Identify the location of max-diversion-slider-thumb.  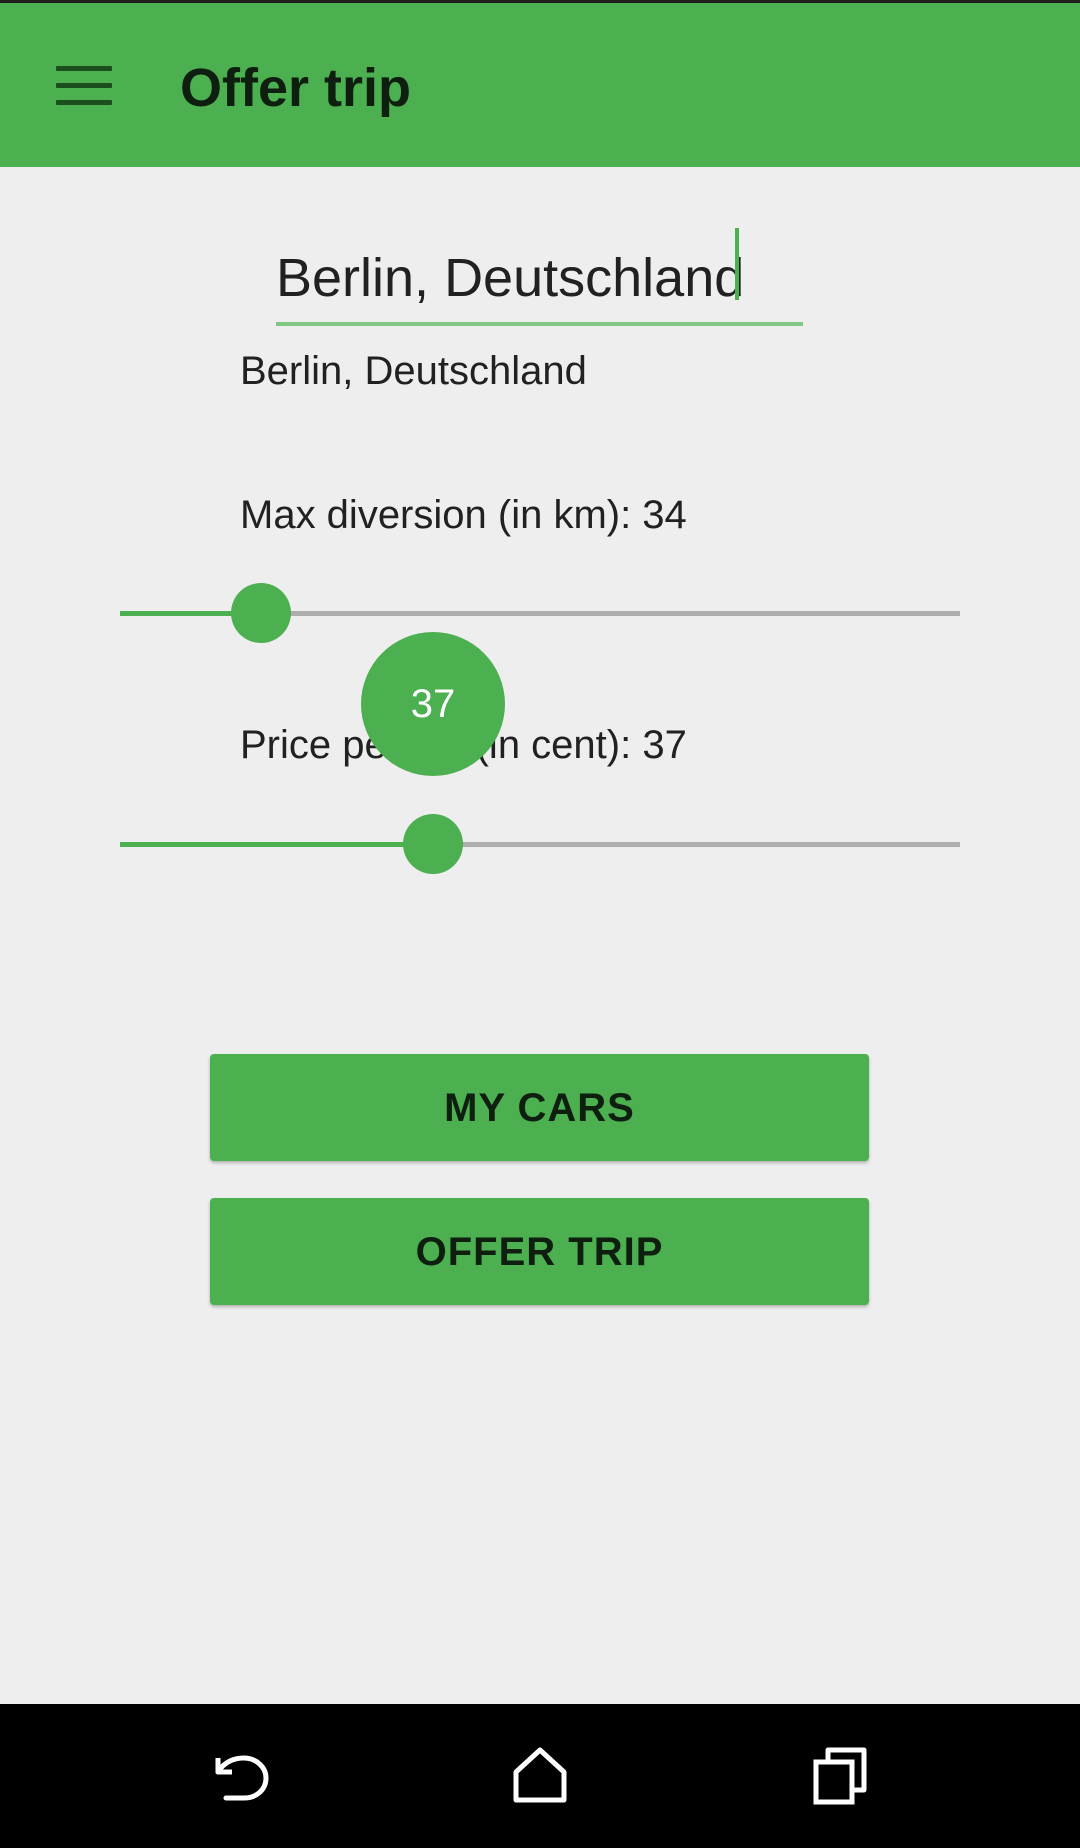
(261, 613).